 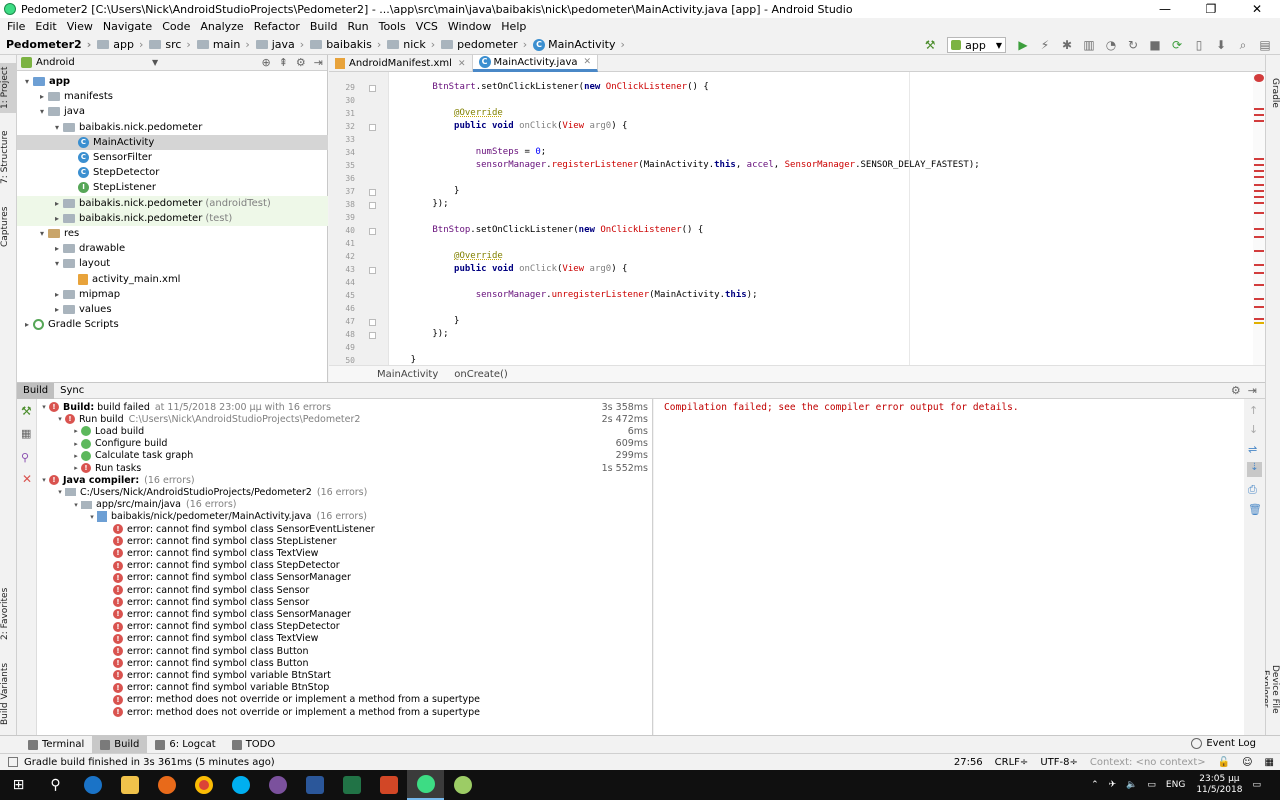 I want to click on tree-item: C MainActivity, so click(x=172, y=142).